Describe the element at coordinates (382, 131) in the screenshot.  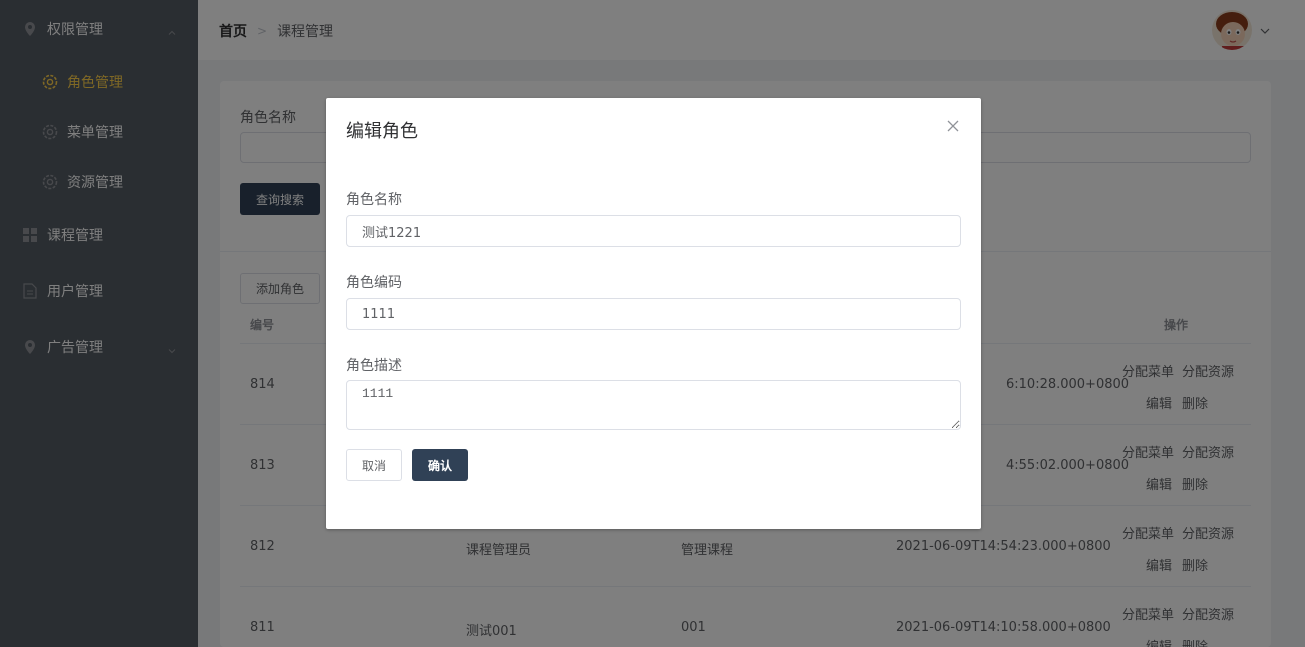
I see `dialog-title: 编辑角色` at that location.